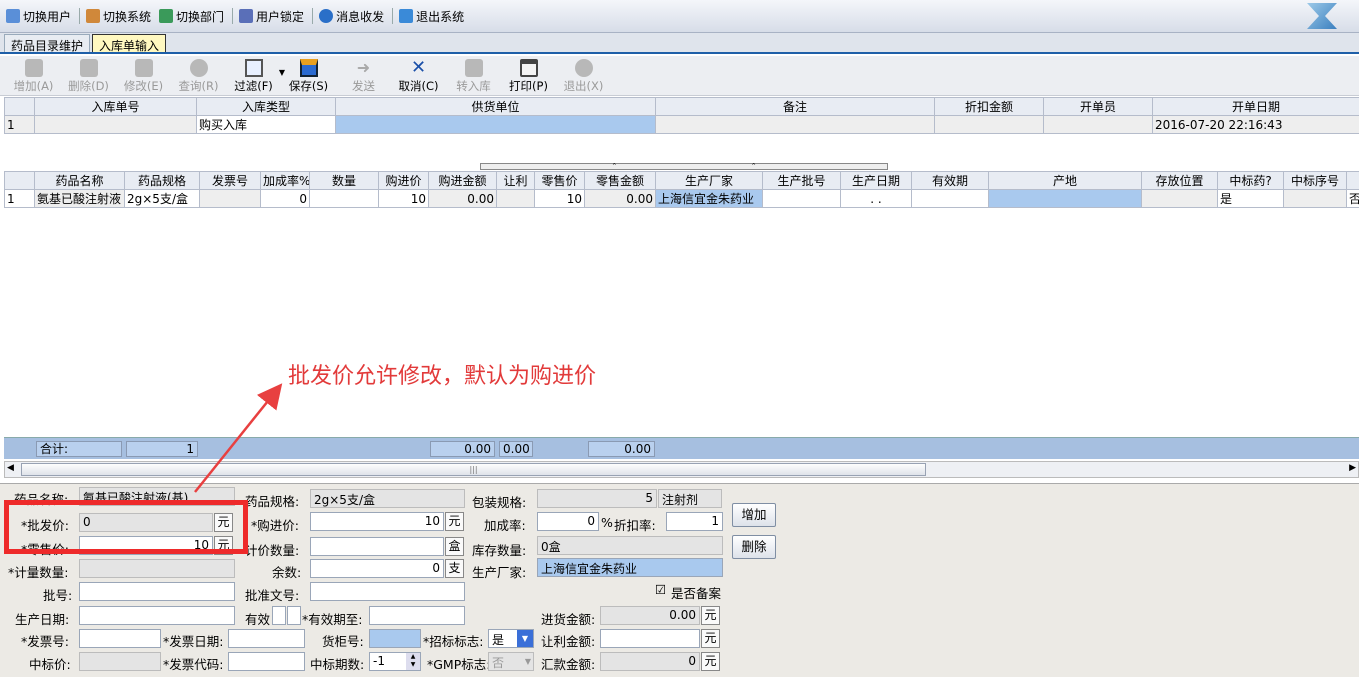 The image size is (1359, 677). What do you see at coordinates (285, 198) in the screenshot?
I see `table-cell: 0` at bounding box center [285, 198].